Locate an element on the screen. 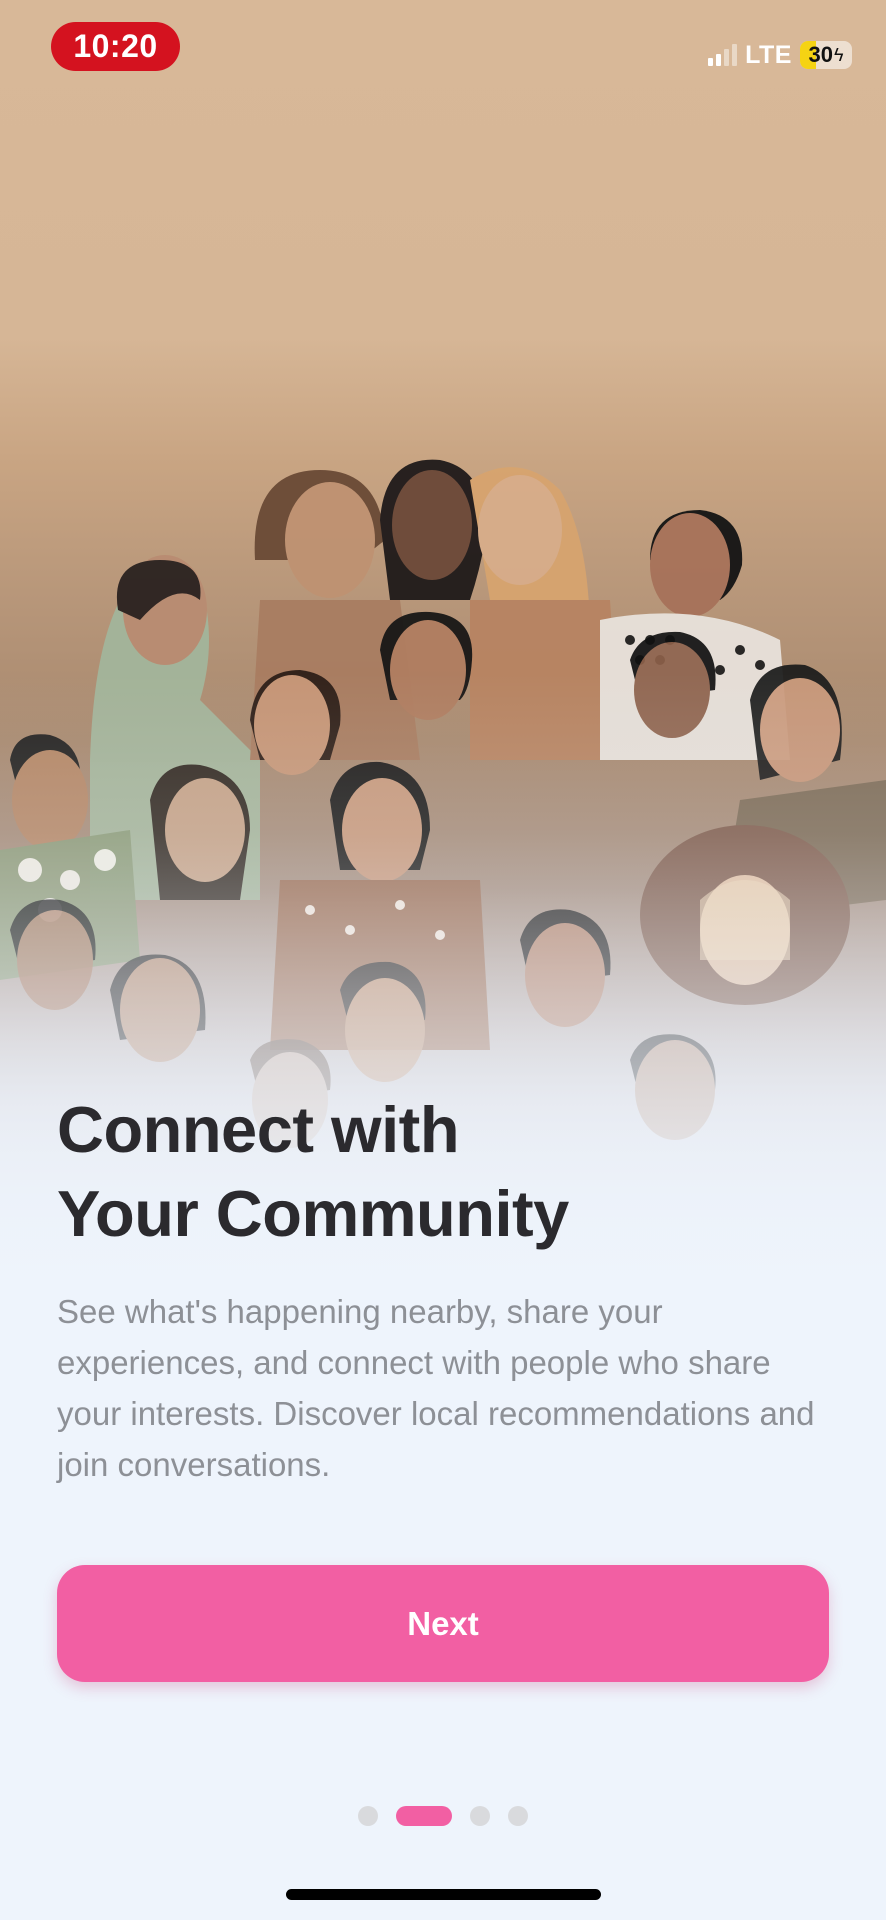 The width and height of the screenshot is (886, 1920). battery-icon: 30 ϟ is located at coordinates (826, 55).